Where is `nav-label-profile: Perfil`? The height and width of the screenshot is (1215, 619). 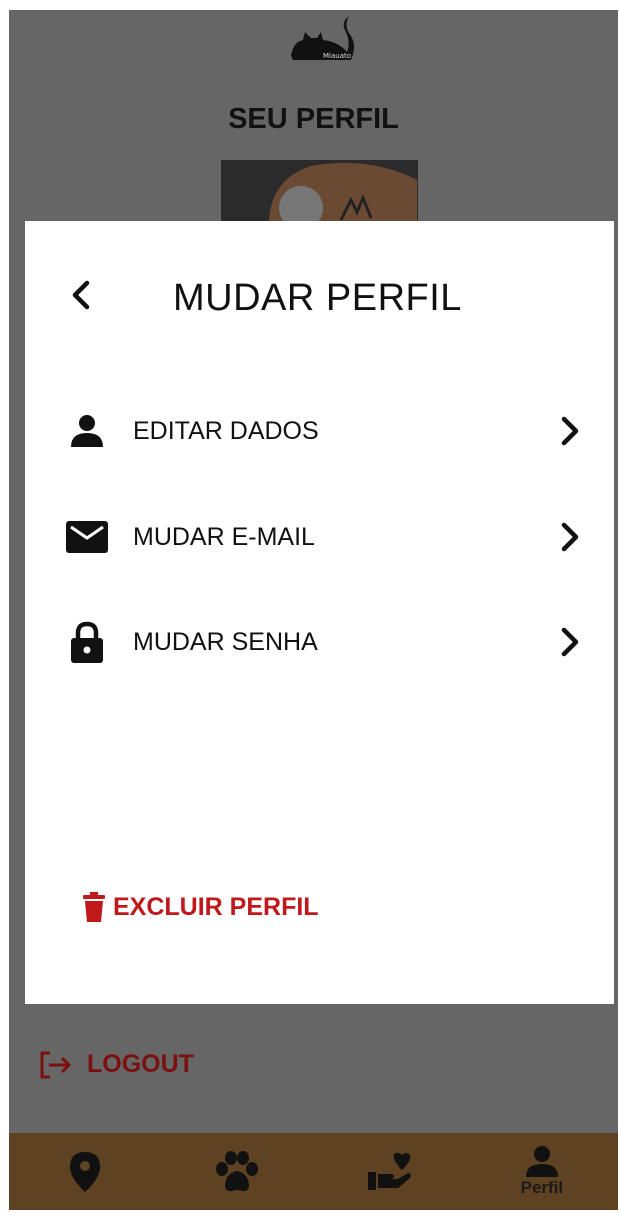
nav-label-profile: Perfil is located at coordinates (542, 1187).